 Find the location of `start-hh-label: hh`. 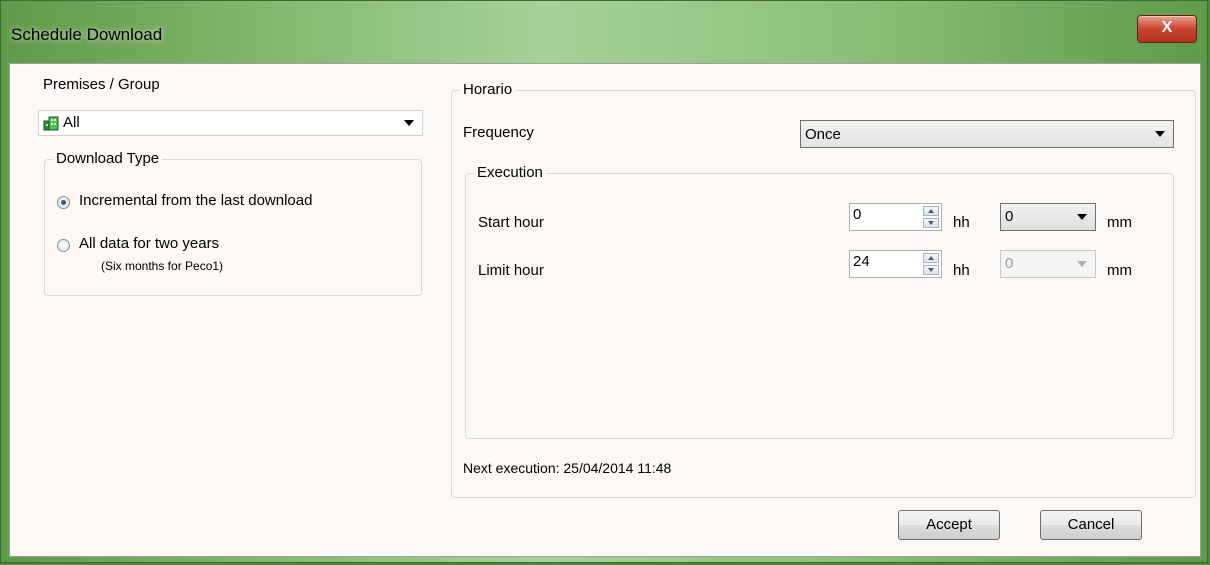

start-hh-label: hh is located at coordinates (961, 222).